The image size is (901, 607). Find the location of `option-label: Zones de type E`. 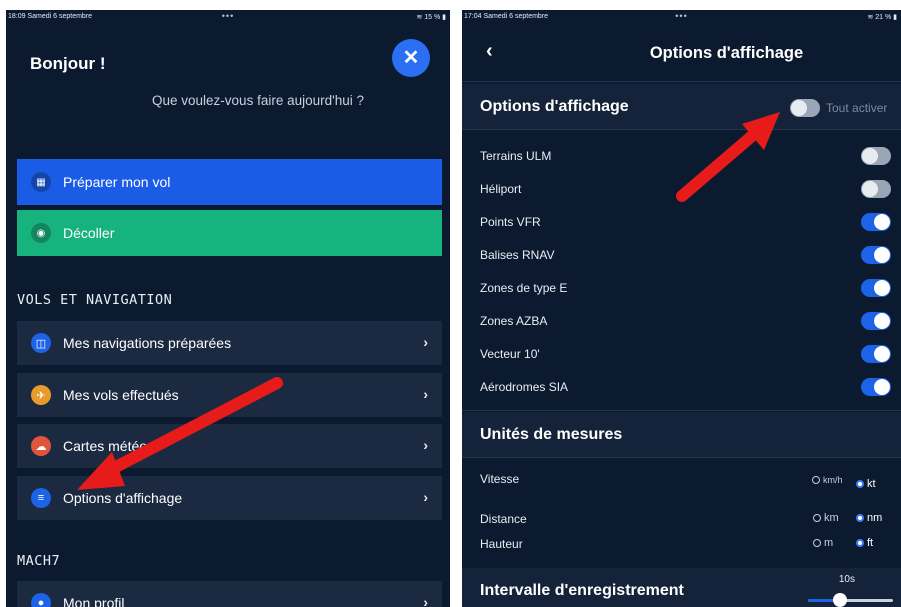

option-label: Zones de type E is located at coordinates (524, 288).